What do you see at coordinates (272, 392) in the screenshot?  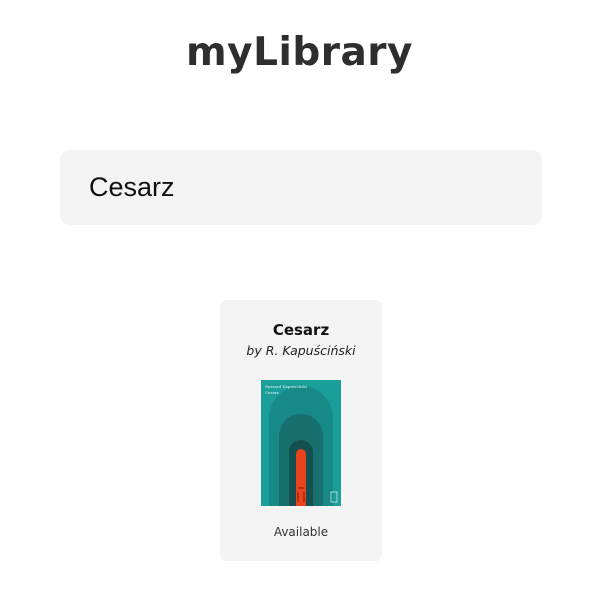 I see `cover-title-text: Cesarz` at bounding box center [272, 392].